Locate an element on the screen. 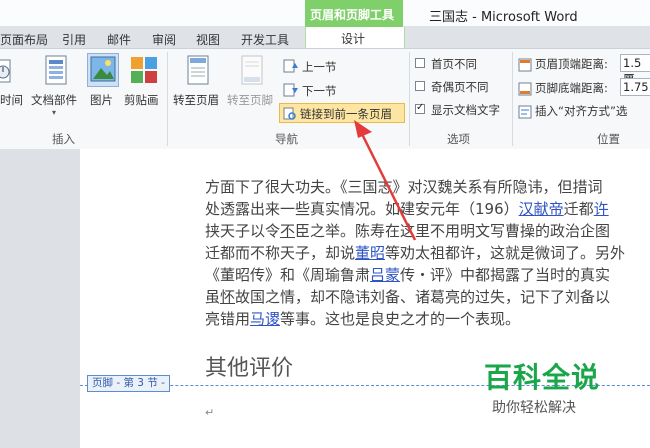 This screenshot has width=650, height=448. clip-art-icon is located at coordinates (144, 71).